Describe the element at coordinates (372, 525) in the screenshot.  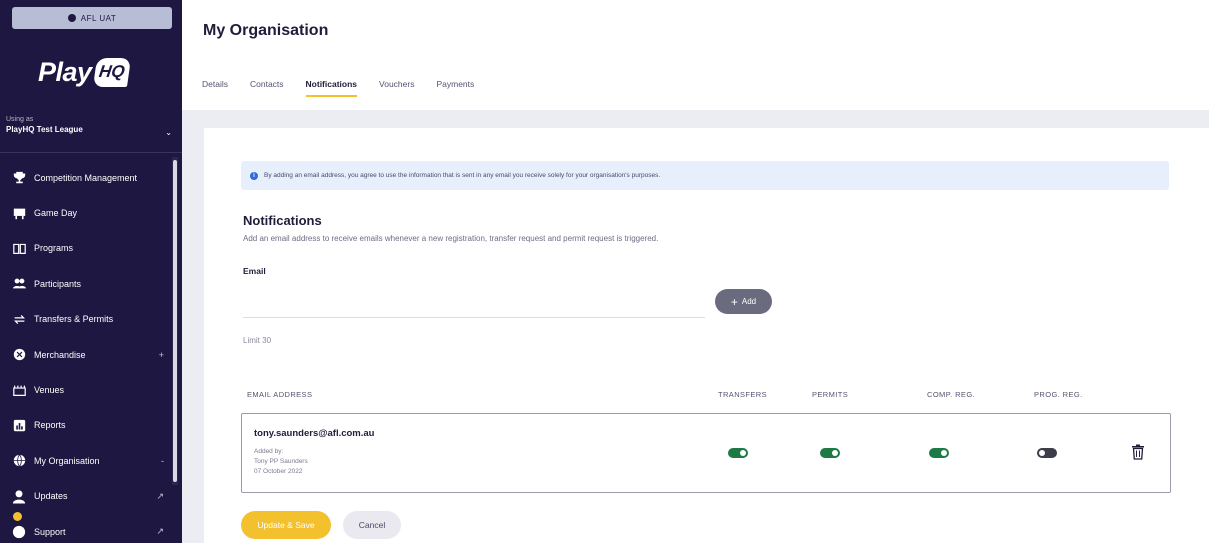
I see `cancel-button: Cancel` at that location.